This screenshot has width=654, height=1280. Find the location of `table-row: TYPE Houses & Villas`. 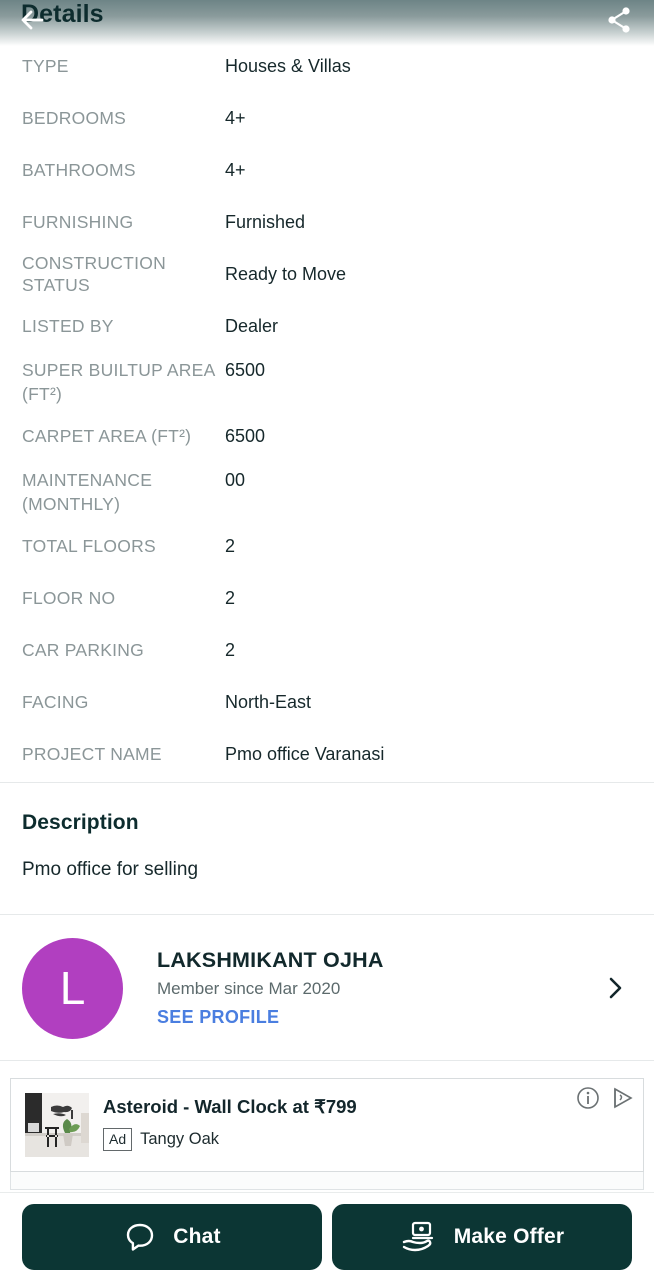

table-row: TYPE Houses & Villas is located at coordinates (327, 66).